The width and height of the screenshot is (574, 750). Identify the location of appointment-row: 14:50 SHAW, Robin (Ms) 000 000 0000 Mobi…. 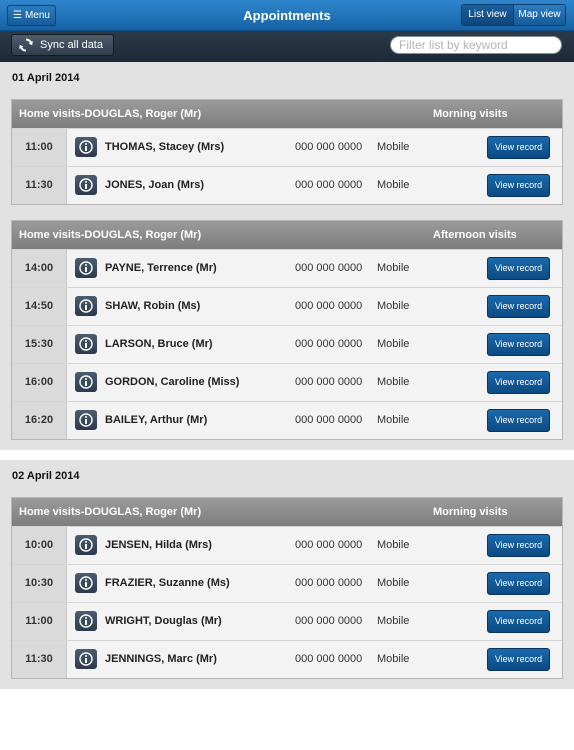
(287, 306).